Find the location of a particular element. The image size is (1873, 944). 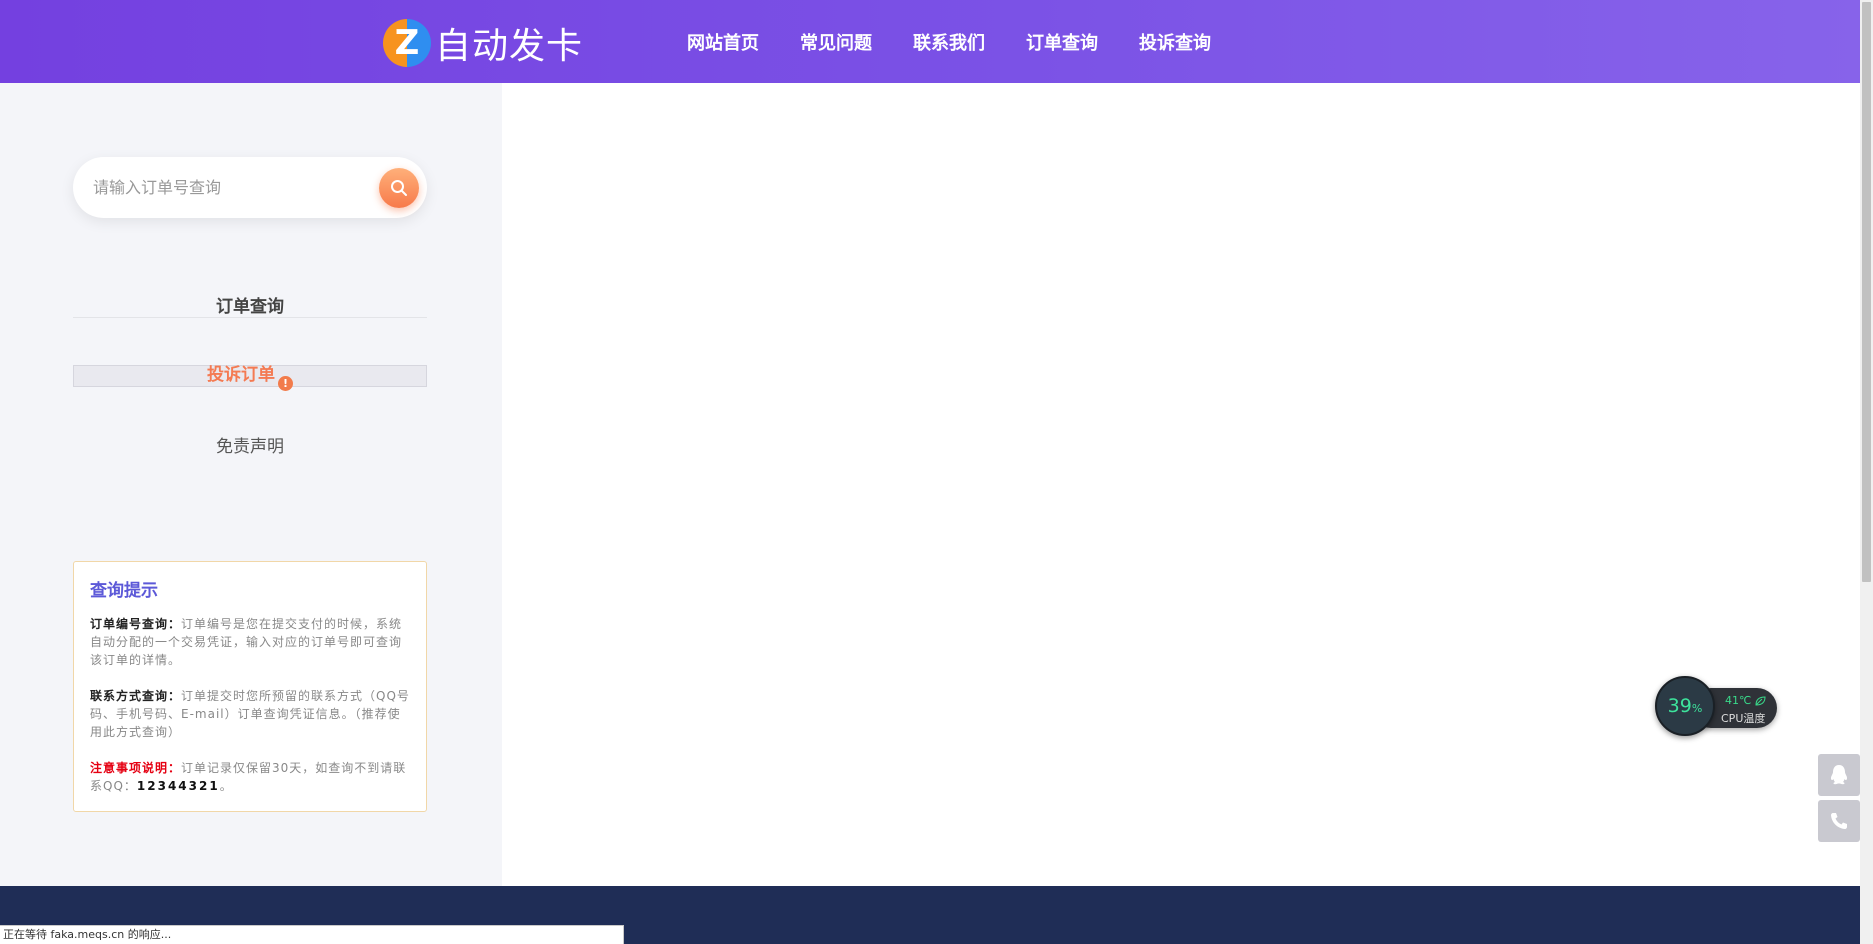

tip-notice-end: 。 is located at coordinates (226, 786).